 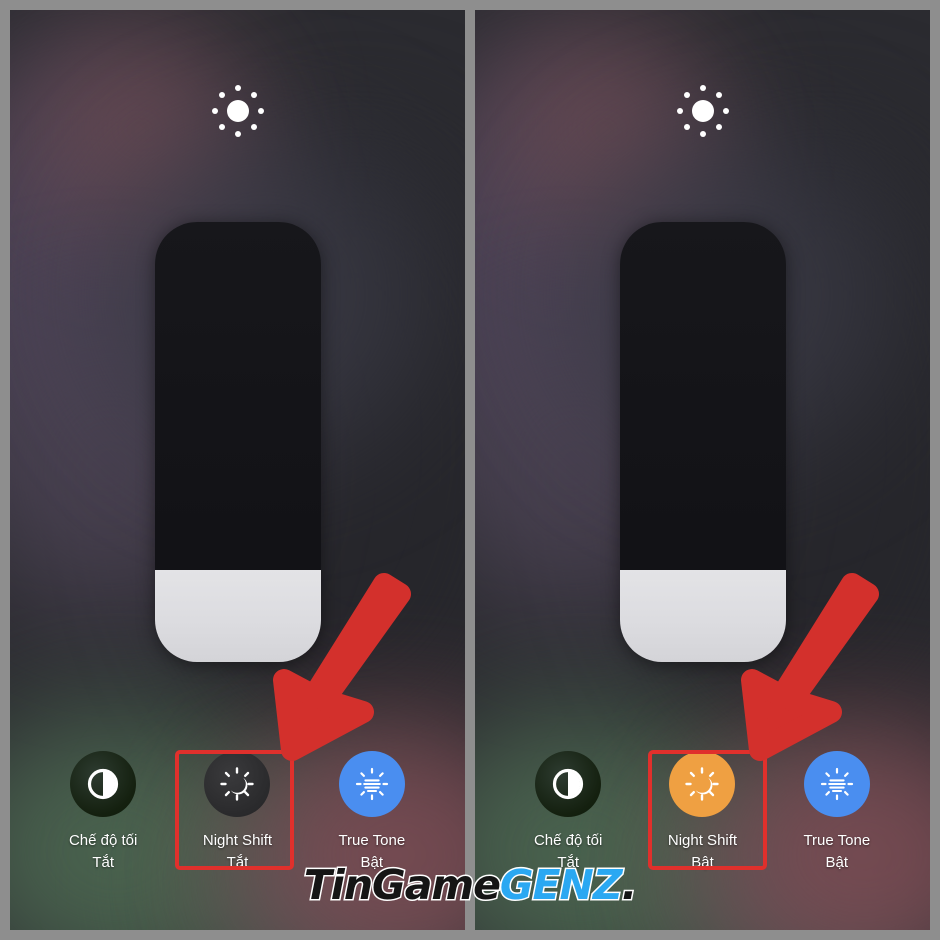 What do you see at coordinates (561, 885) in the screenshot?
I see `watermark-part-b: GENZ` at bounding box center [561, 885].